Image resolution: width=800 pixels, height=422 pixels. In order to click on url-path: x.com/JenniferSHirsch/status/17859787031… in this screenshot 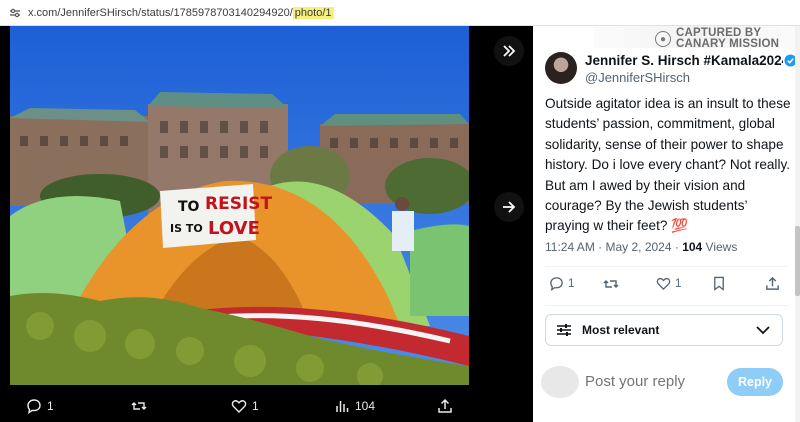, I will do `click(160, 12)`.